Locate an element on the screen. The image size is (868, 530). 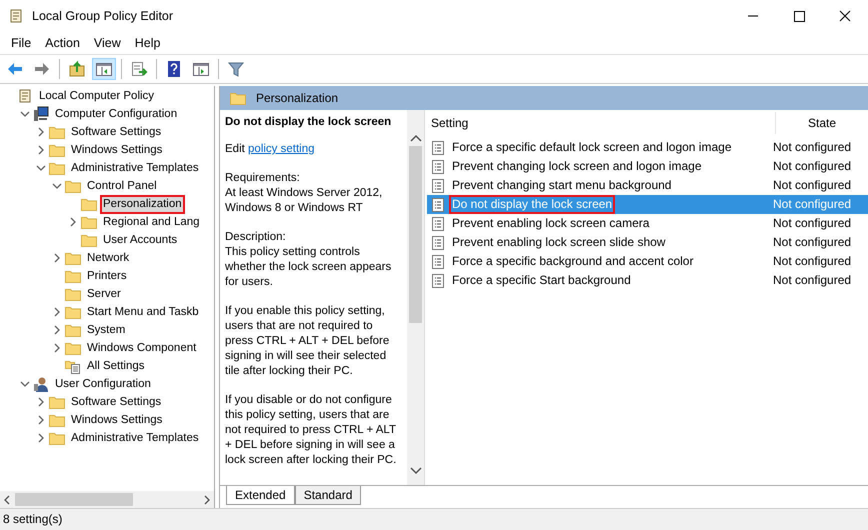
setting-row: Force a specific background and accent color Not configured is located at coordinates (647, 261).